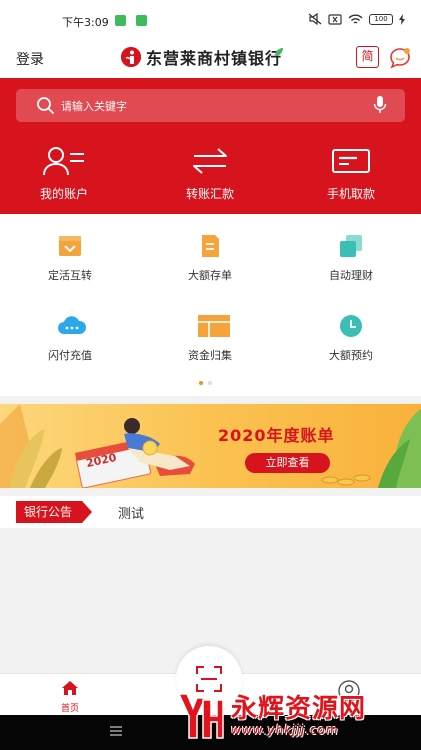  I want to click on swap-box-icon, so click(70, 246).